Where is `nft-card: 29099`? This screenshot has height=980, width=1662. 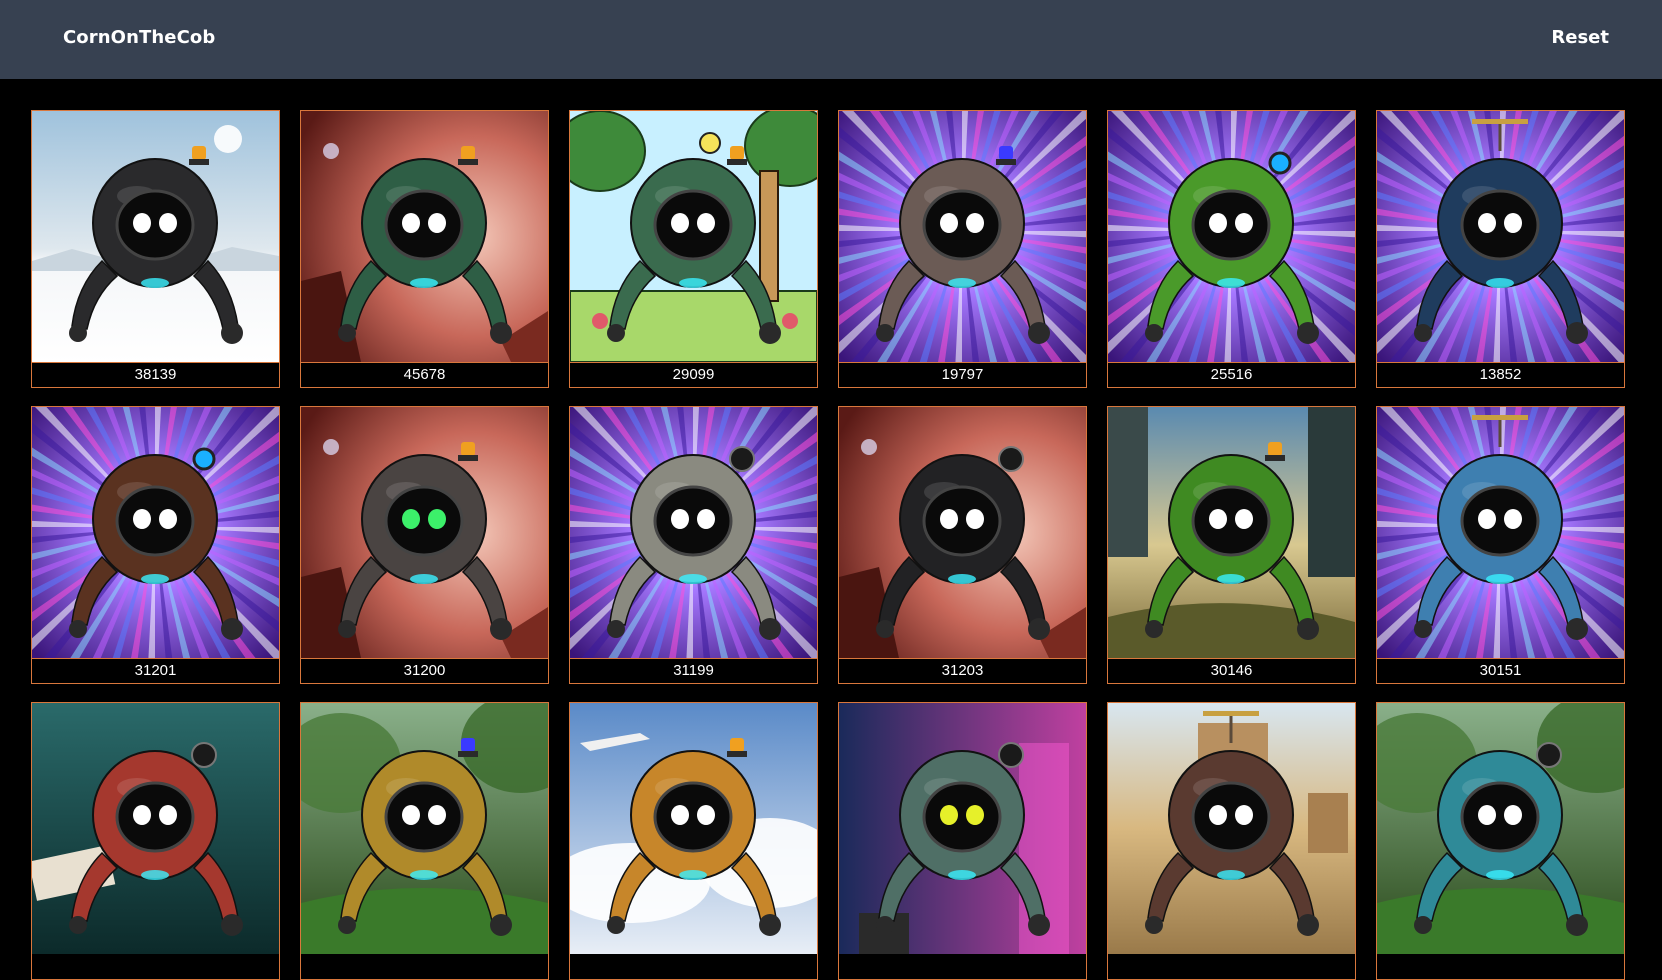
nft-card: 29099 is located at coordinates (693, 249).